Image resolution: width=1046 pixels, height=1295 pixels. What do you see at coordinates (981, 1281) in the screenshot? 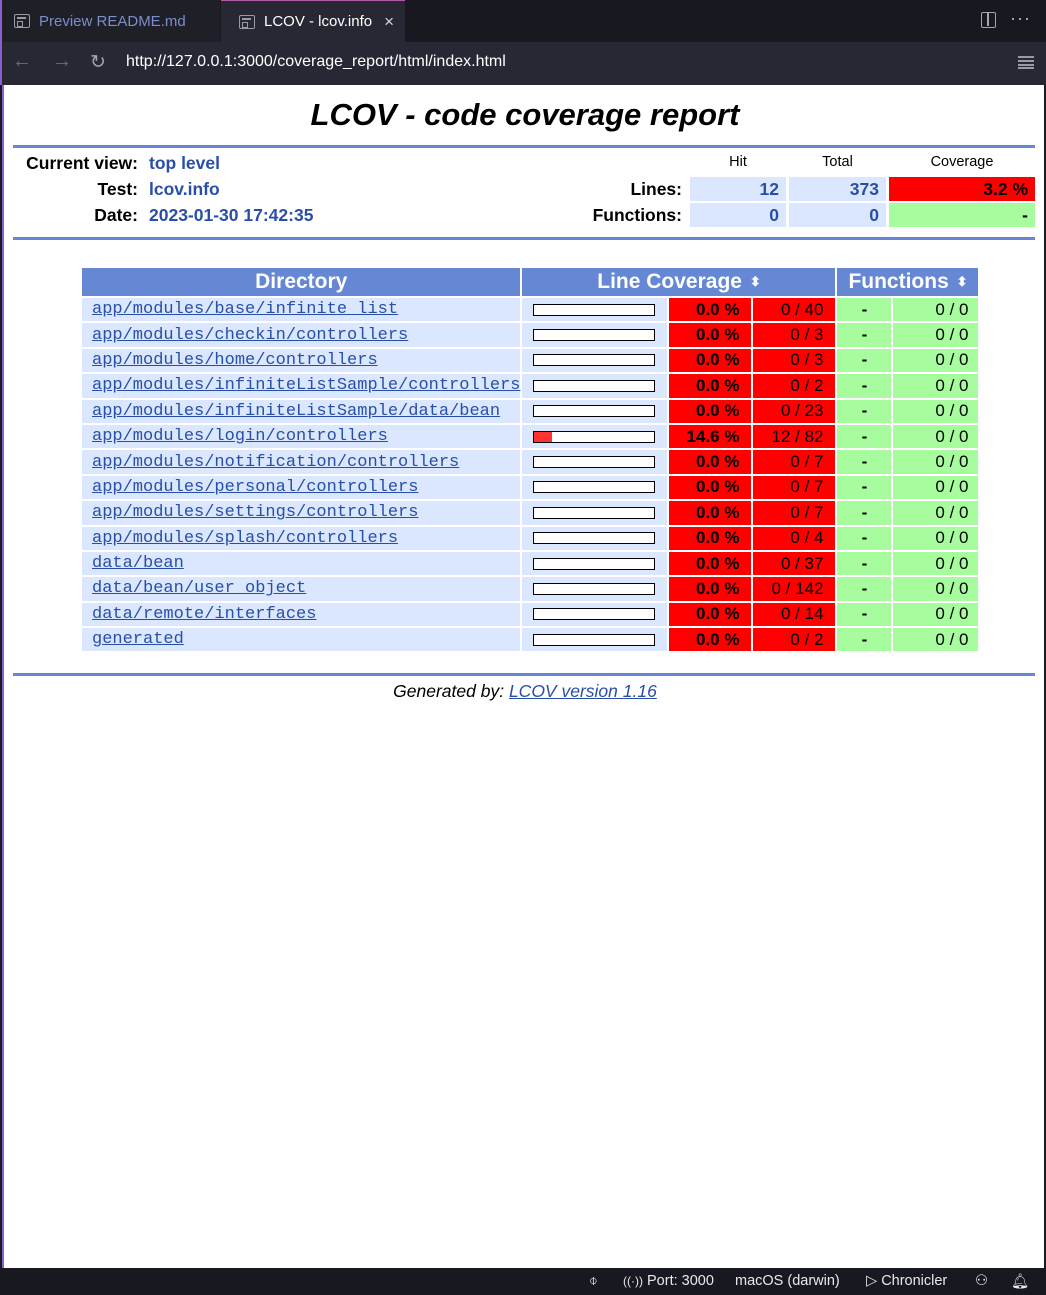
I see `feedback-icon: ⚇` at bounding box center [981, 1281].